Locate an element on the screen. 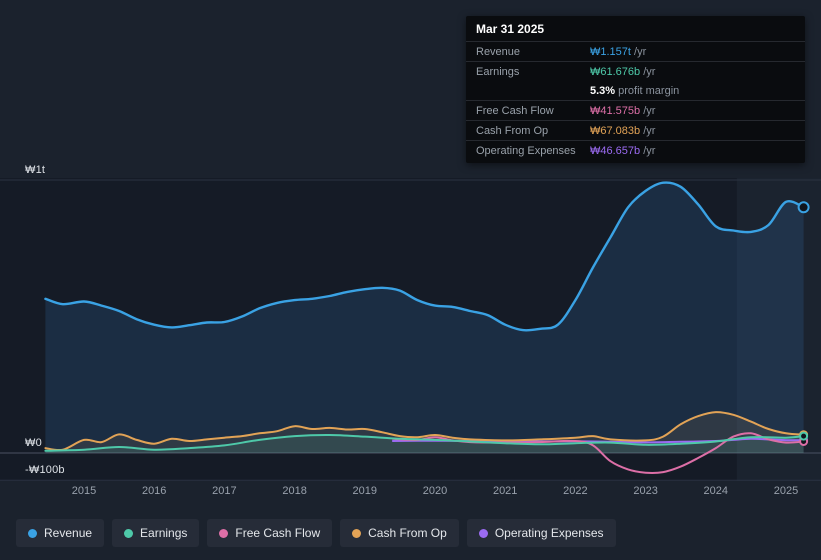 The width and height of the screenshot is (821, 560). legend-item-earnings: Earnings is located at coordinates (156, 533).